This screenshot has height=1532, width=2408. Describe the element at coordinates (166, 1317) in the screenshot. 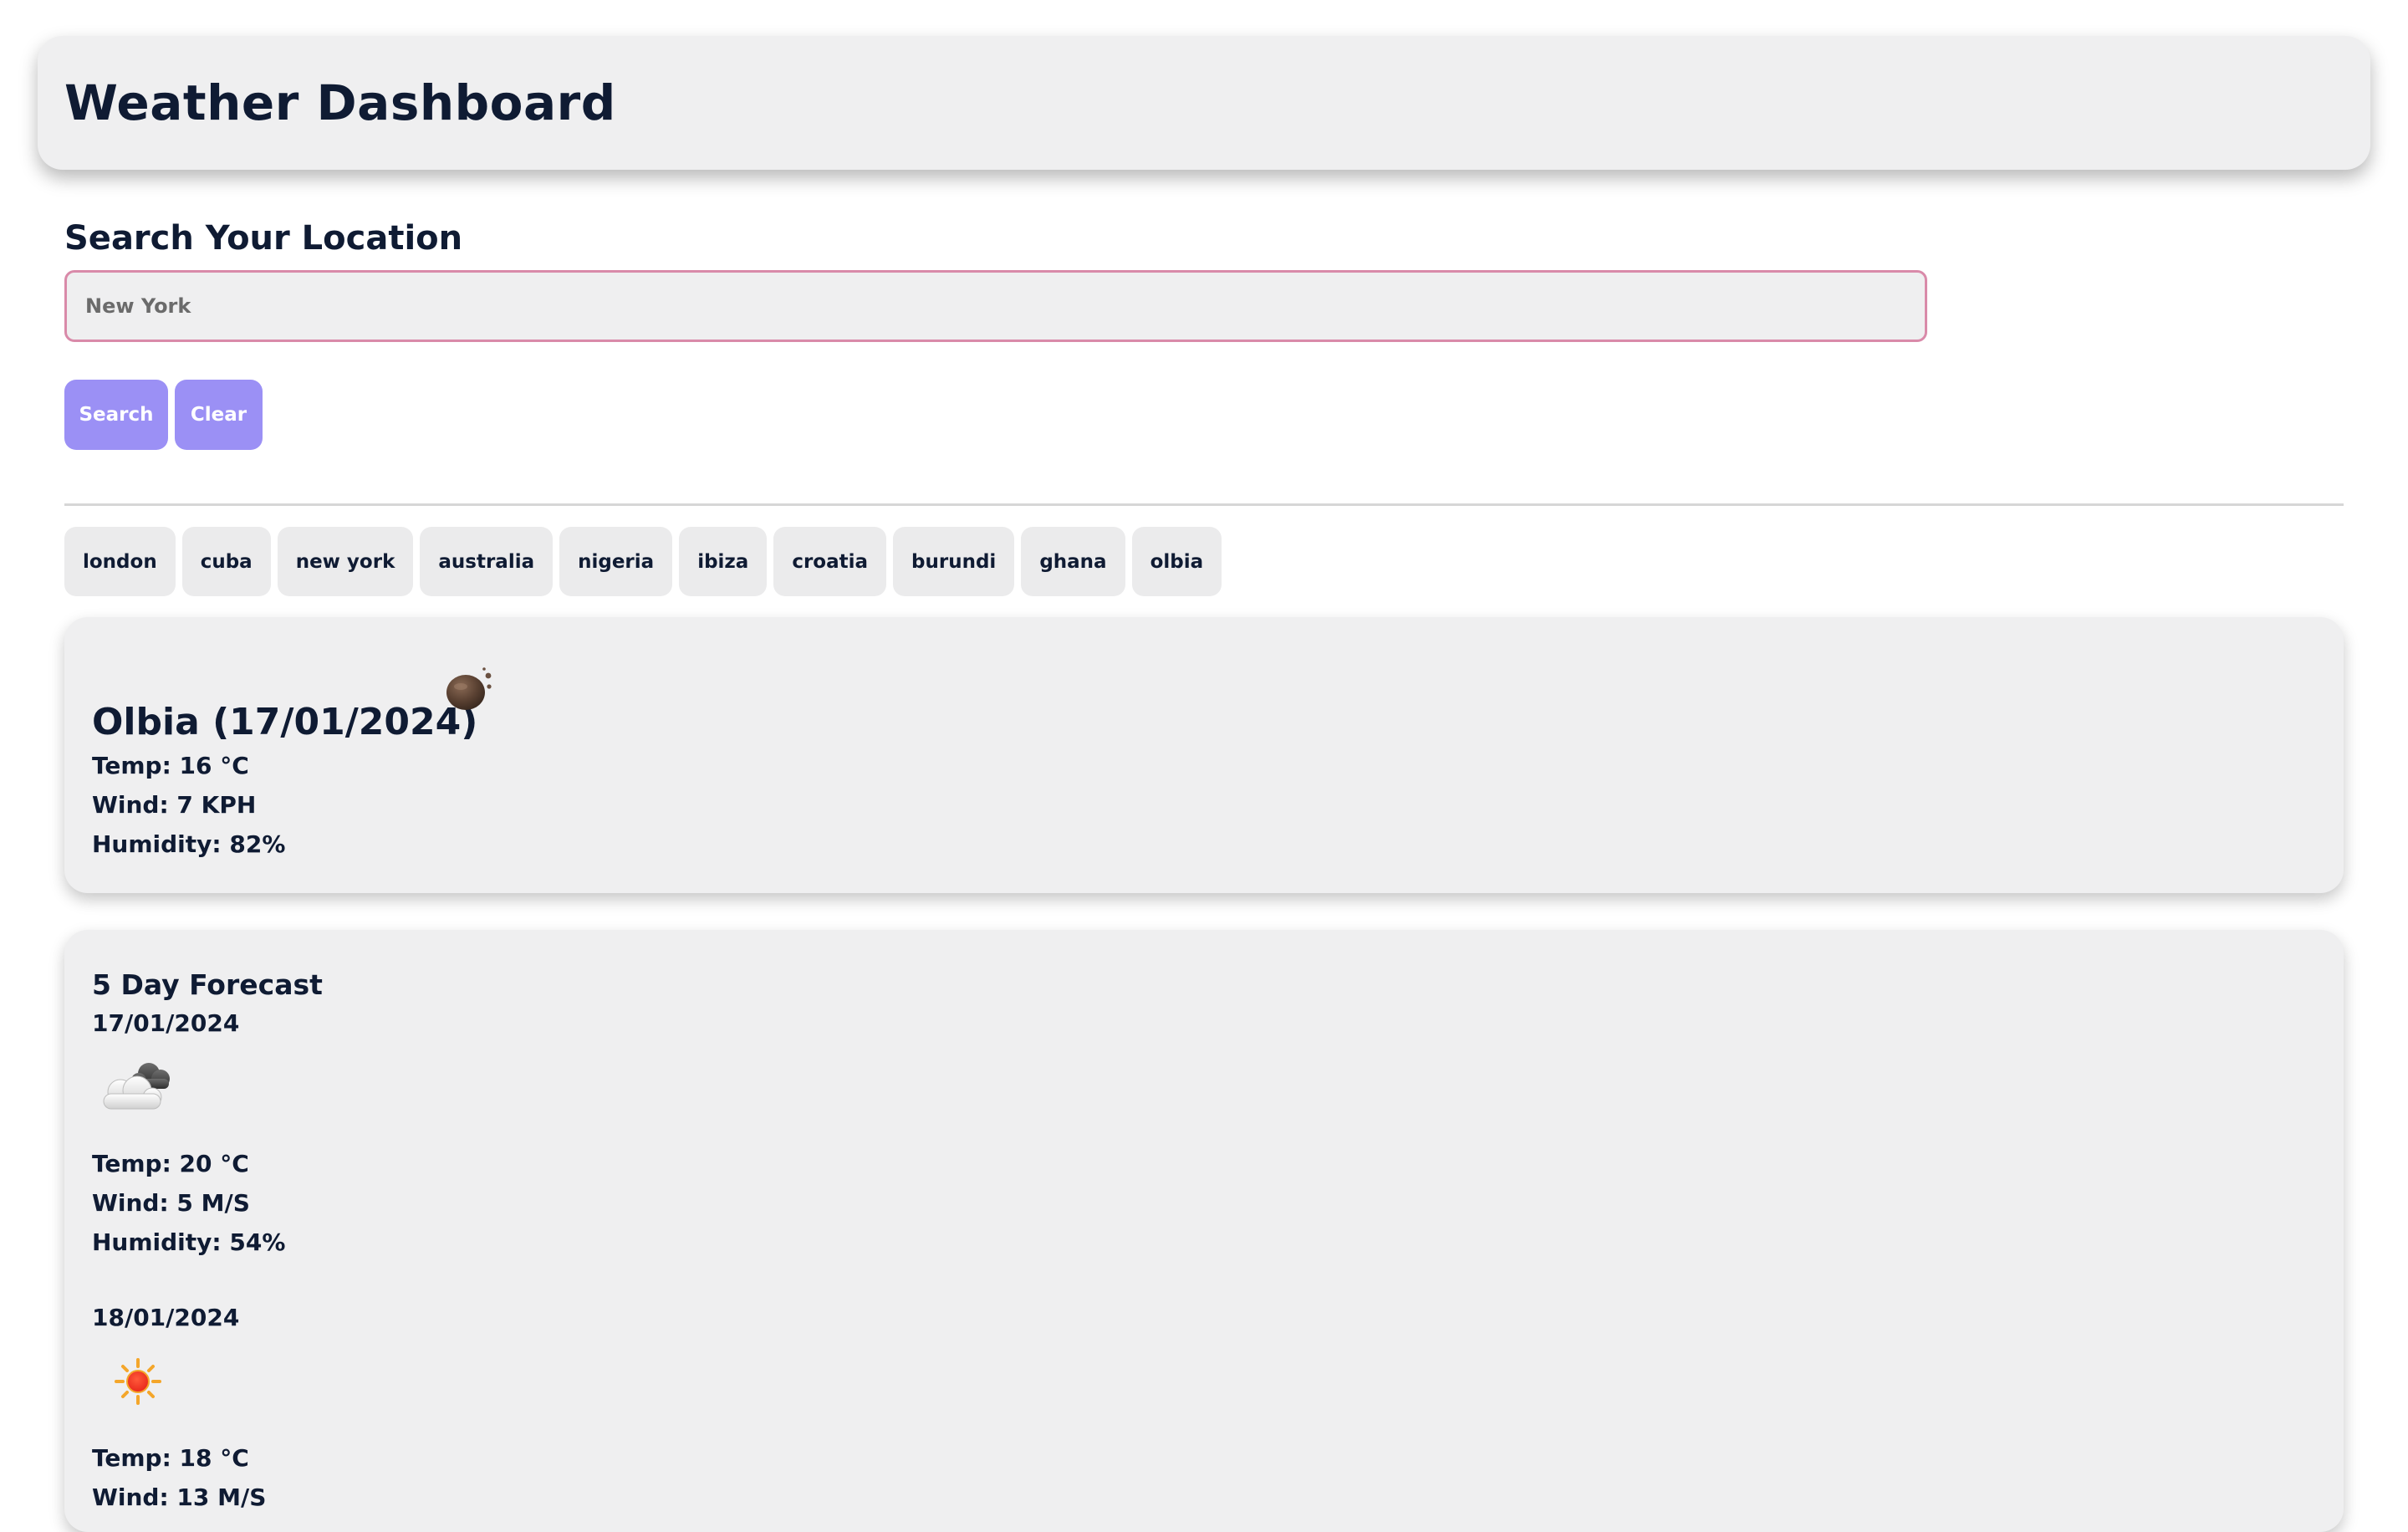

I see `forecast-day-date: 18/01/2024` at that location.